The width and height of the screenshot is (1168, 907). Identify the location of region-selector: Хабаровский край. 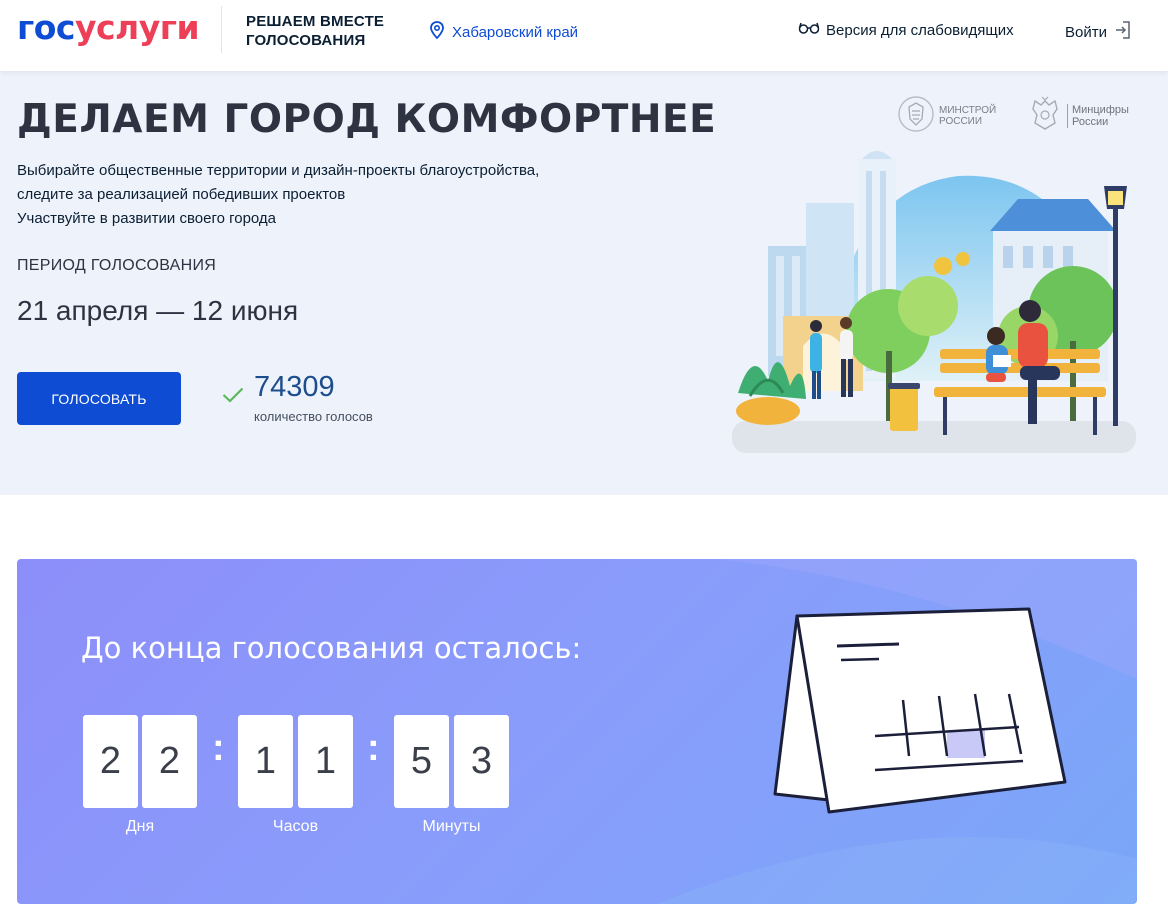
(504, 32).